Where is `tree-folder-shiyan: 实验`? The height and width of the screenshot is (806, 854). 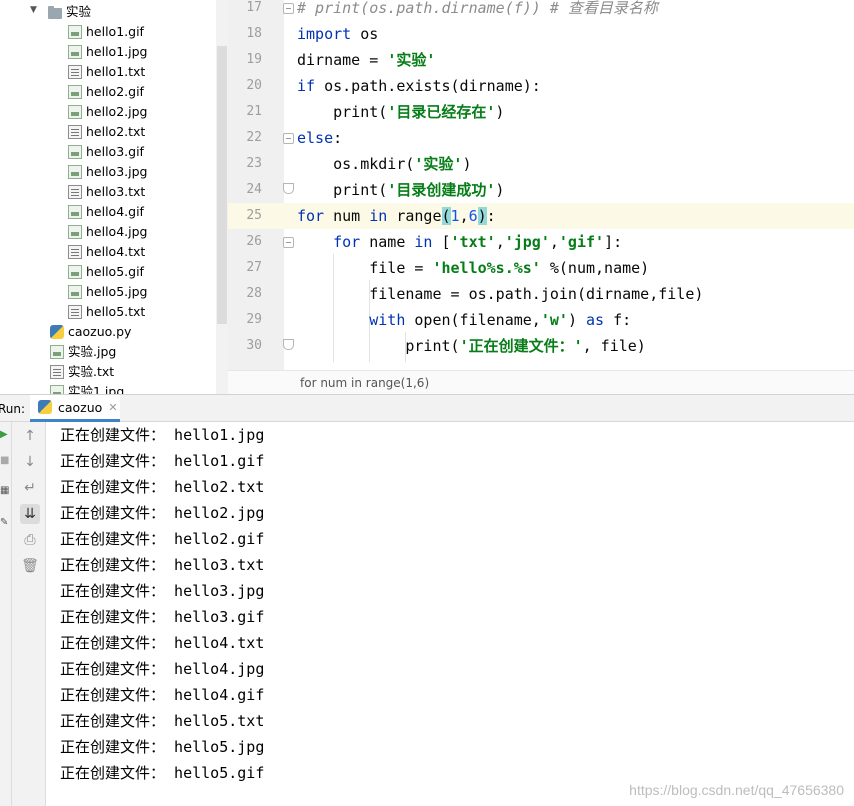 tree-folder-shiyan: 实验 is located at coordinates (69, 12).